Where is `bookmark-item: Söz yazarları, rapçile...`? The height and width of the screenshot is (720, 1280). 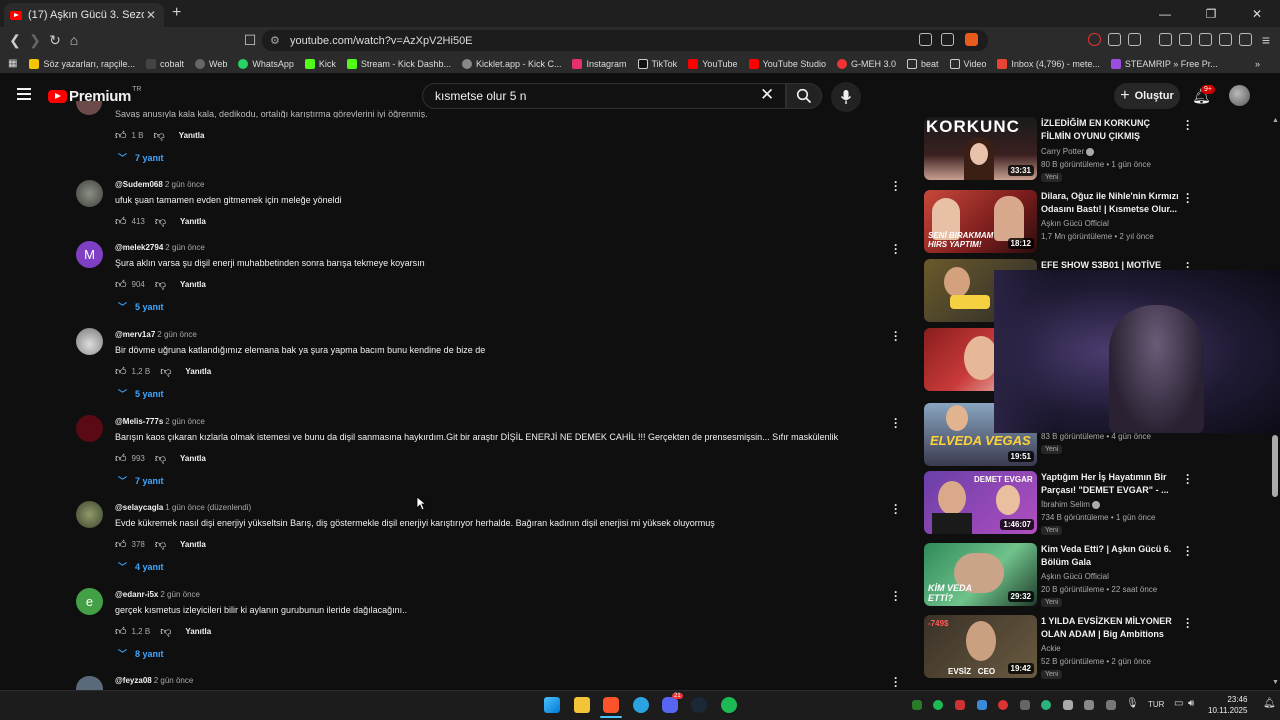
bookmark-item: Söz yazarları, rapçile... is located at coordinates (82, 63).